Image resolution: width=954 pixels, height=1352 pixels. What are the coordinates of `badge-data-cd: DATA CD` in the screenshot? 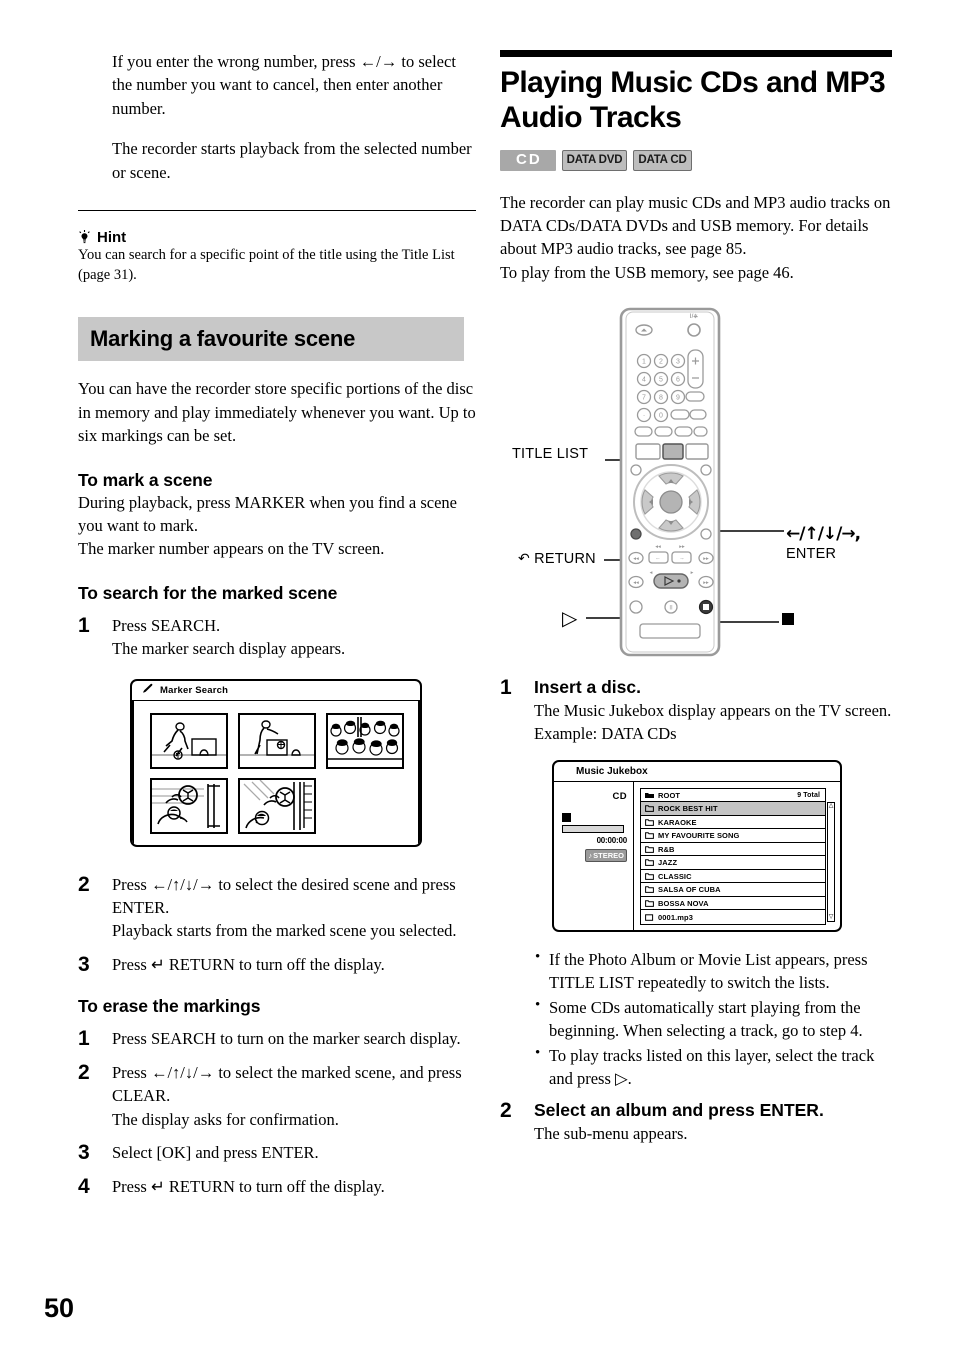 It's located at (662, 160).